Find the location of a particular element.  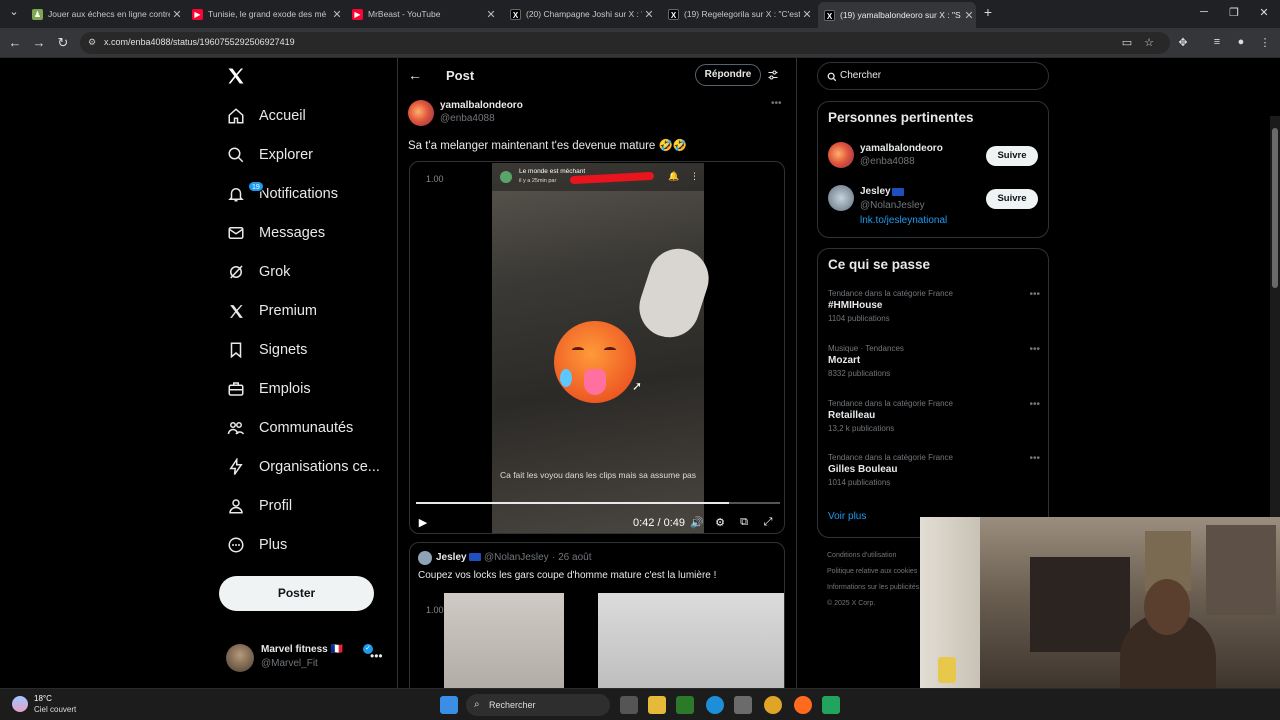

browser-tab: X (19) Regelegorila sur X : "C'est u ✕ is located at coordinates (738, 14).